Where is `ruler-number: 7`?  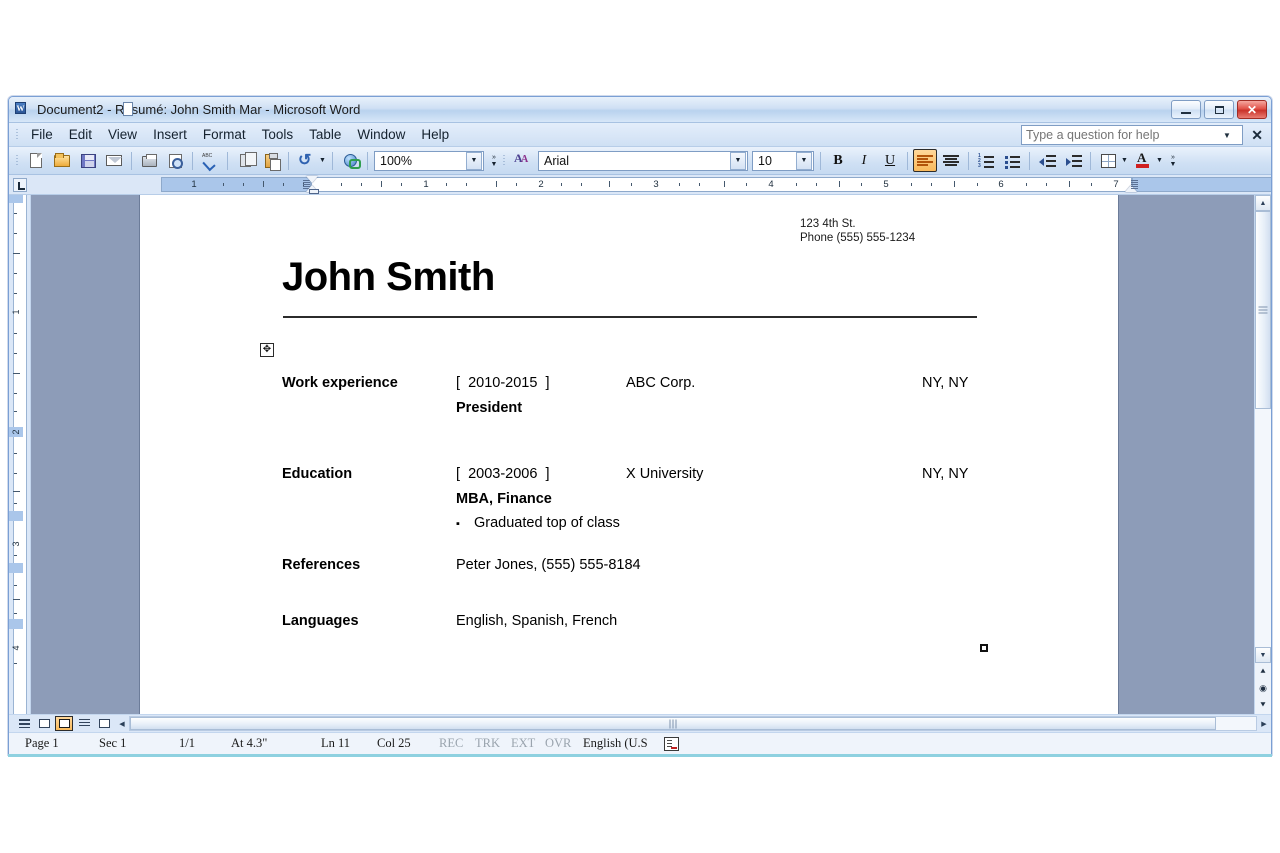
ruler-number: 7 is located at coordinates (1116, 184).